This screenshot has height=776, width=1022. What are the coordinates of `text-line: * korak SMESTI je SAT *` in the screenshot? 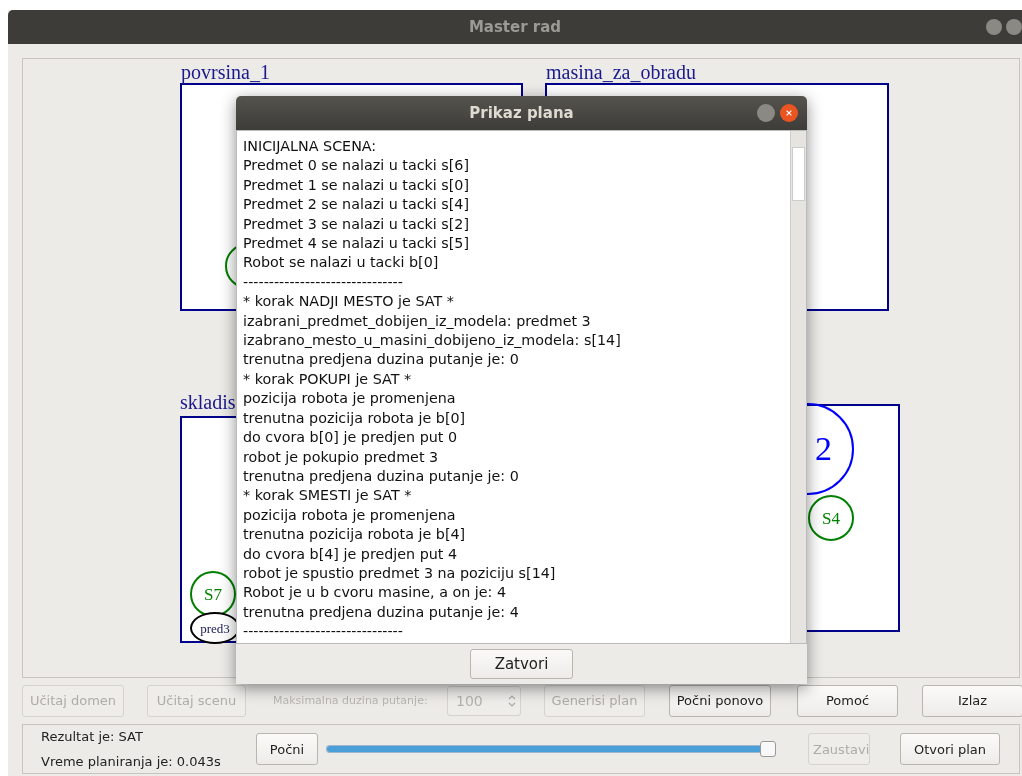 It's located at (328, 496).